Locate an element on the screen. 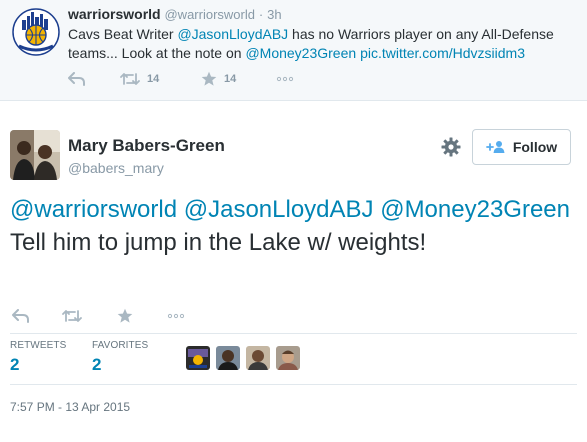  favorites-value: 2 is located at coordinates (97, 364).